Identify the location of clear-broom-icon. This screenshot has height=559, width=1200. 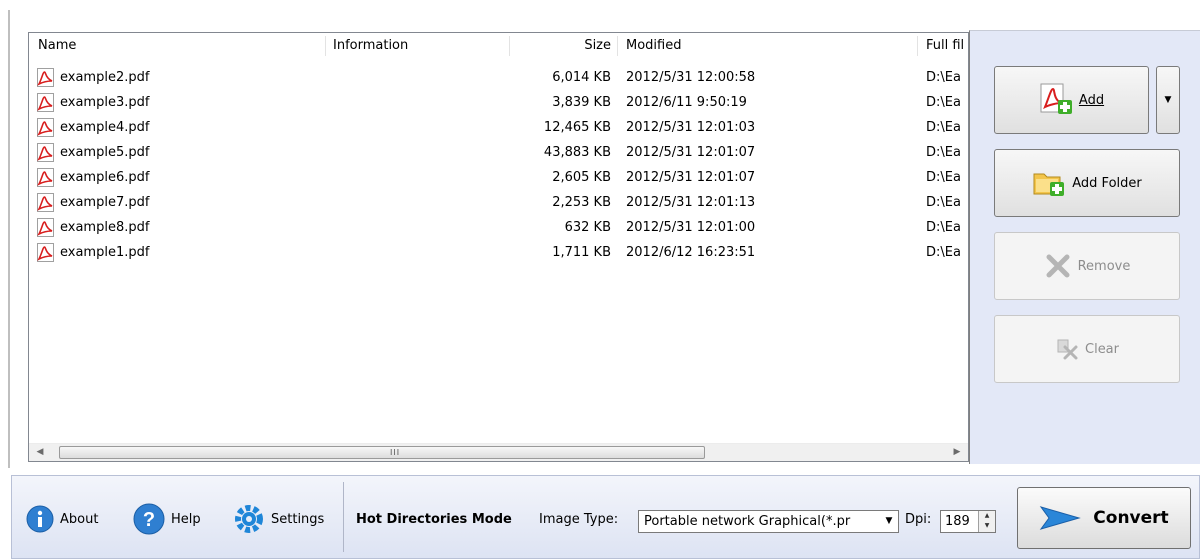
(1067, 349).